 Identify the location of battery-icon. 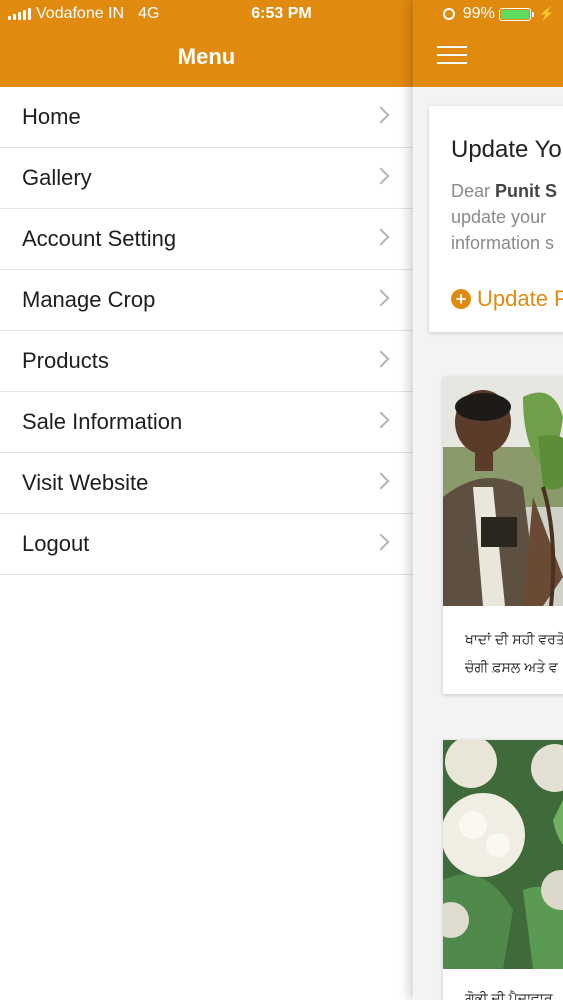
(516, 14).